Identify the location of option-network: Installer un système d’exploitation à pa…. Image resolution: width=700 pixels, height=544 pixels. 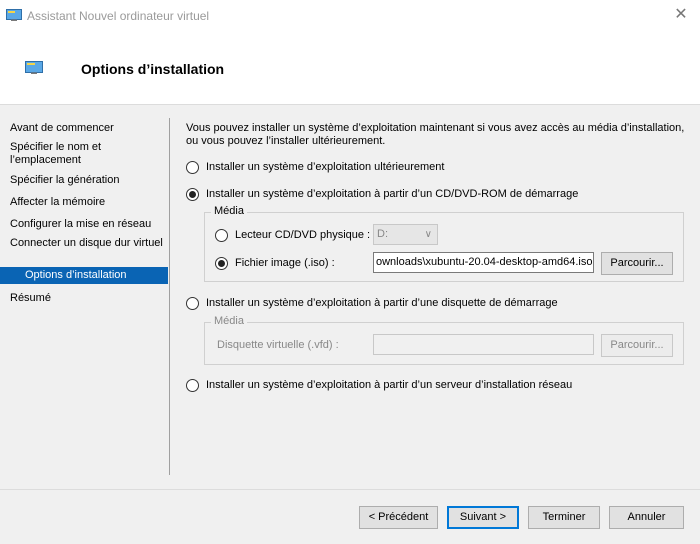
(379, 385).